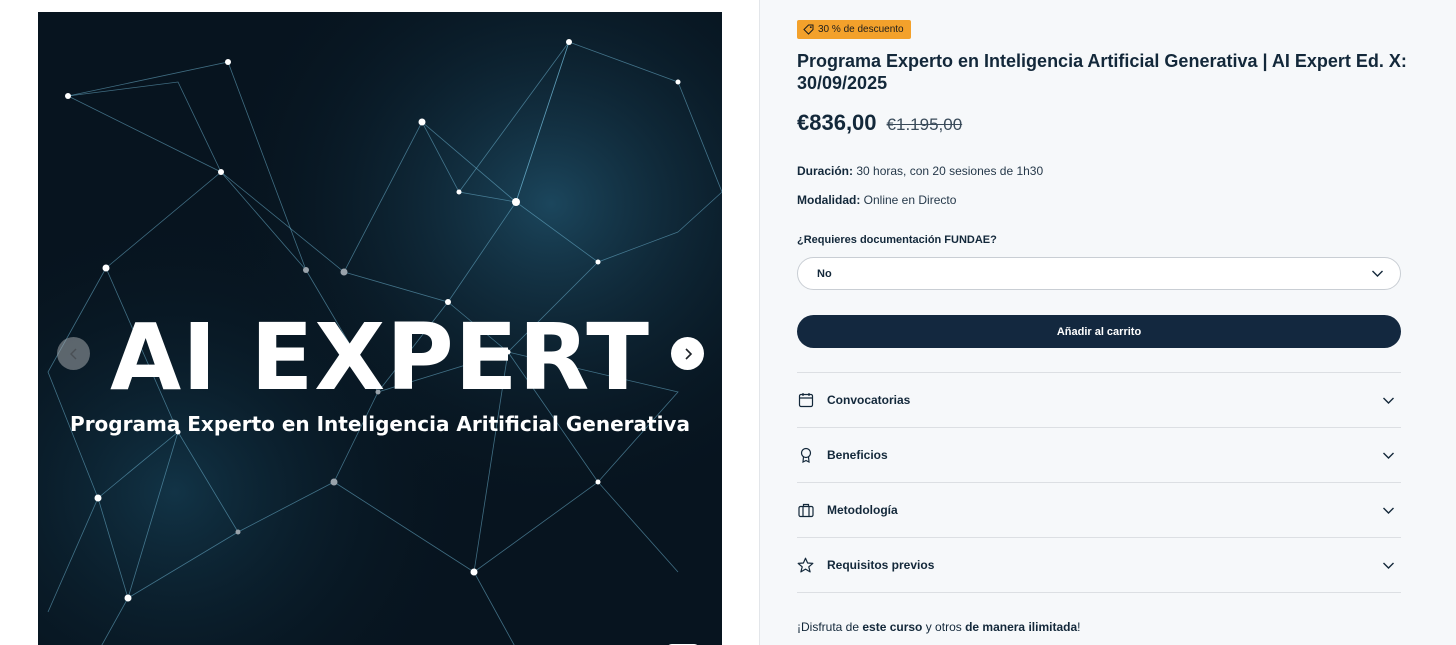 The height and width of the screenshot is (645, 1456). I want to click on discount-badge: 30 % de descuento, so click(854, 29).